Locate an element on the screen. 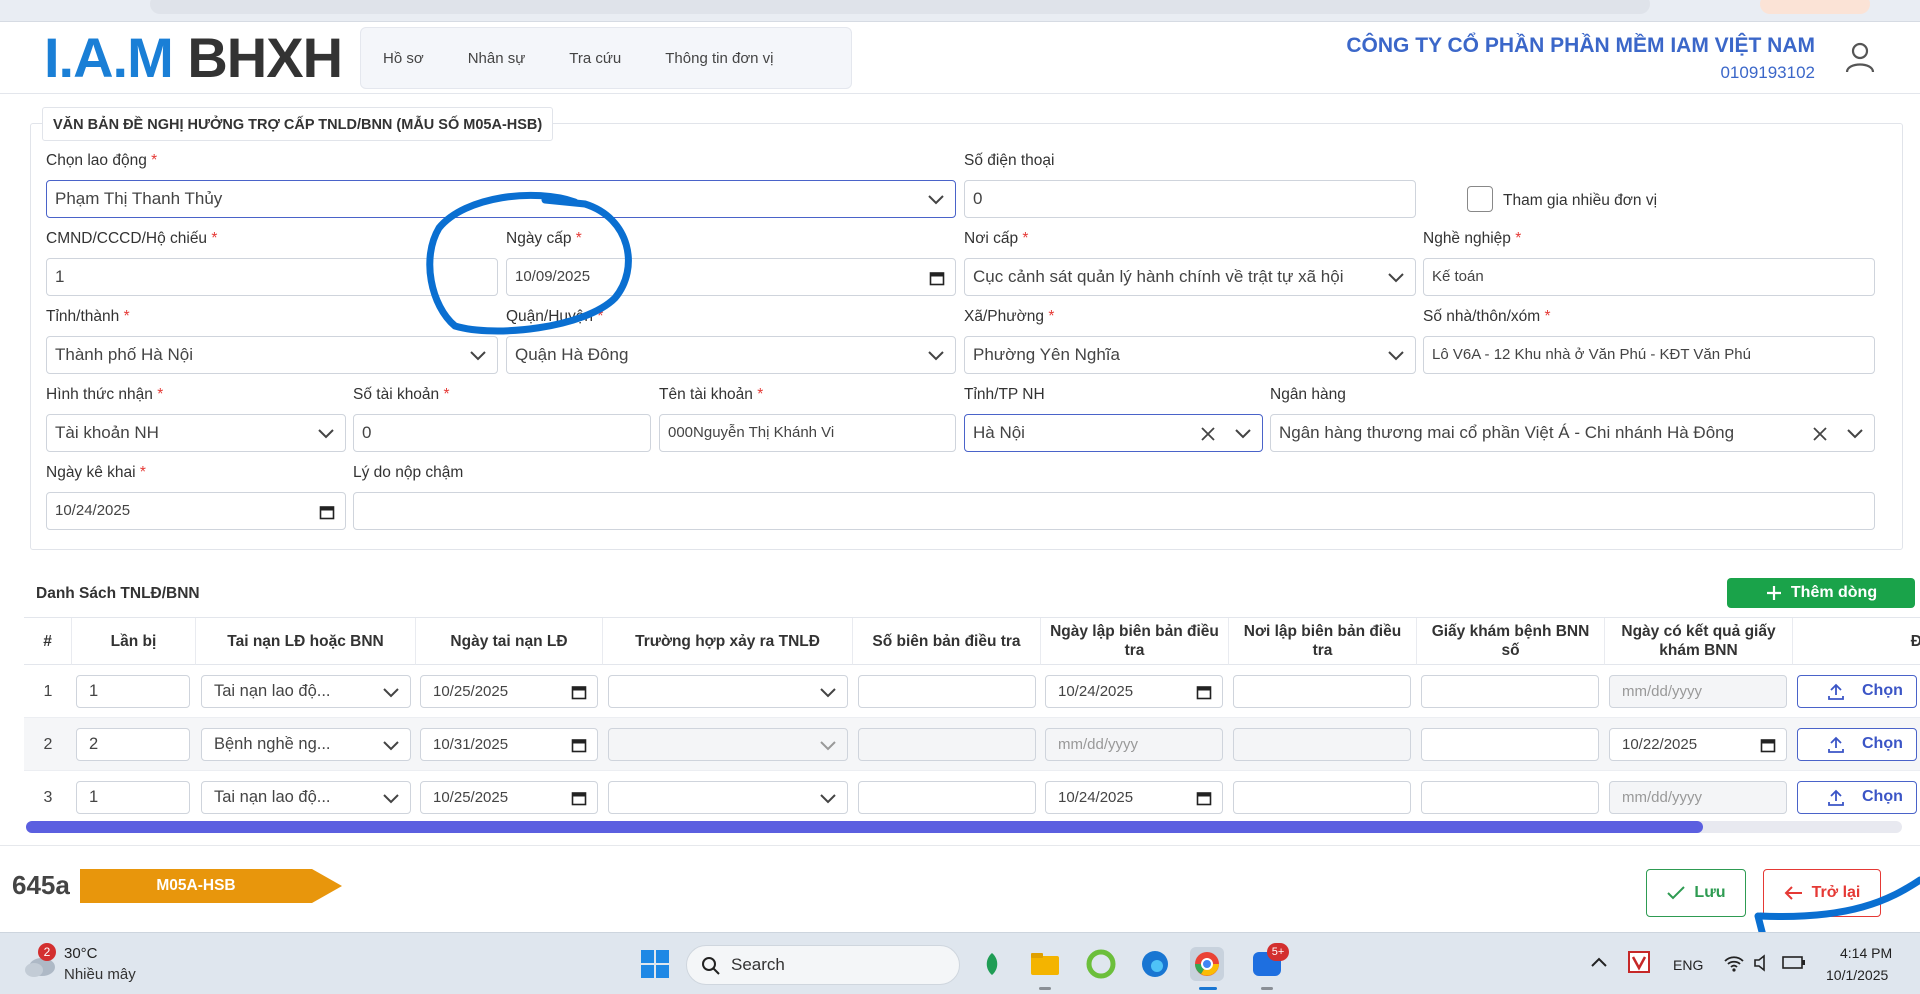  taskbar-app-edge is located at coordinates (1155, 964).